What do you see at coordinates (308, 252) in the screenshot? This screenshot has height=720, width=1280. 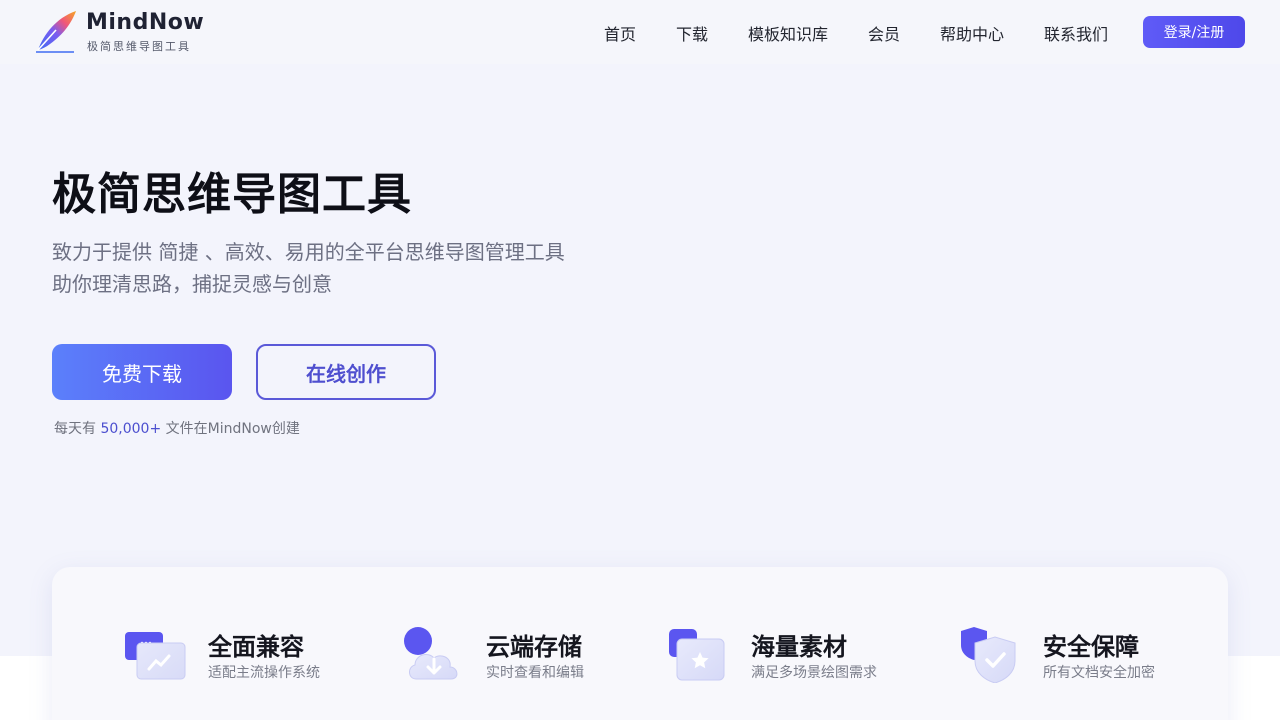 I see `hero-description-line1: 致力于提供 简捷 、高效、易用的全平台思维导图管理工具` at bounding box center [308, 252].